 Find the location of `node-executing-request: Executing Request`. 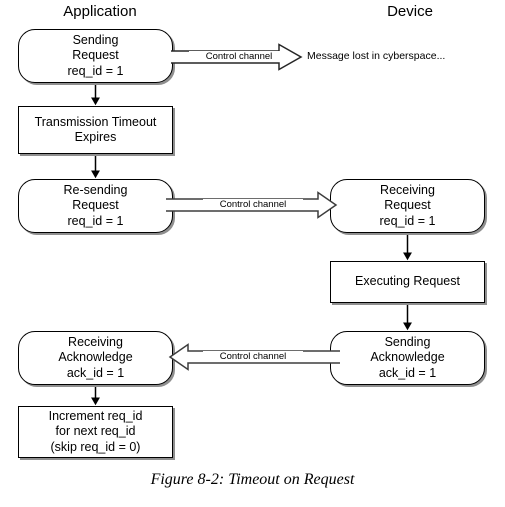

node-executing-request: Executing Request is located at coordinates (407, 282).